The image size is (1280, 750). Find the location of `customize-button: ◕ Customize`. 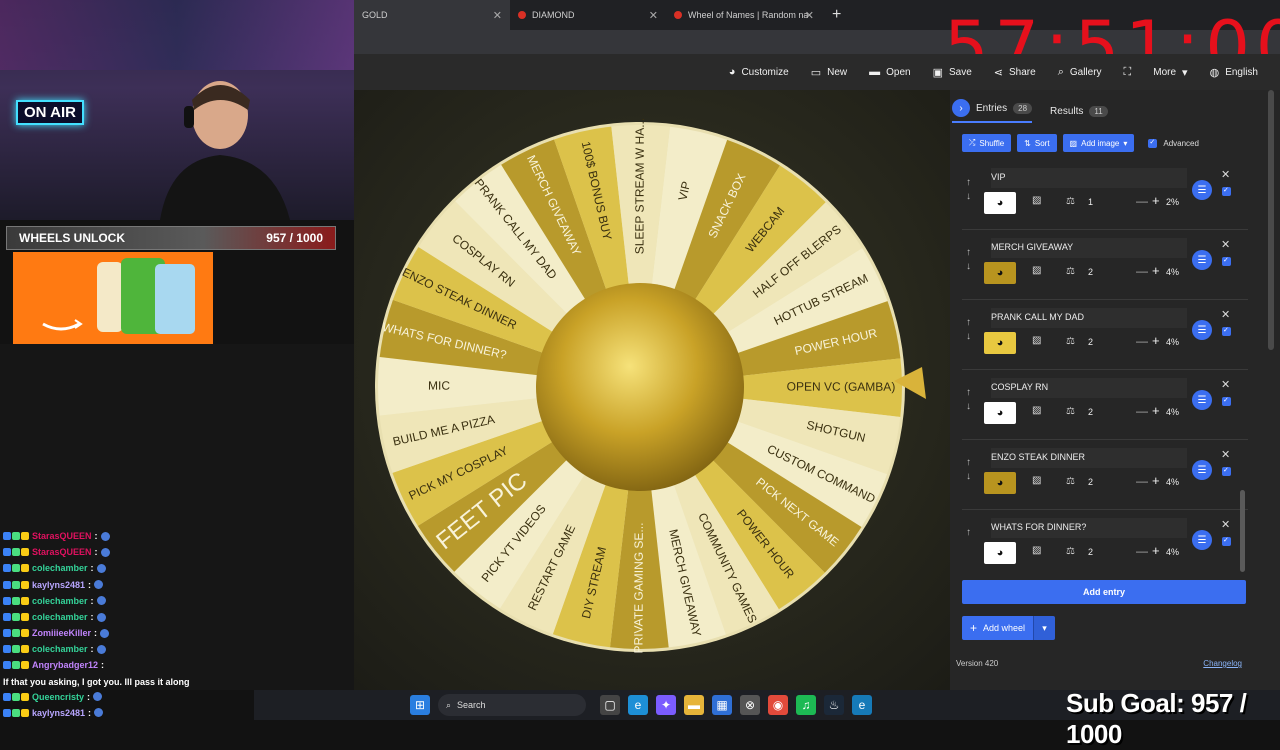

customize-button: ◕ Customize is located at coordinates (759, 72).